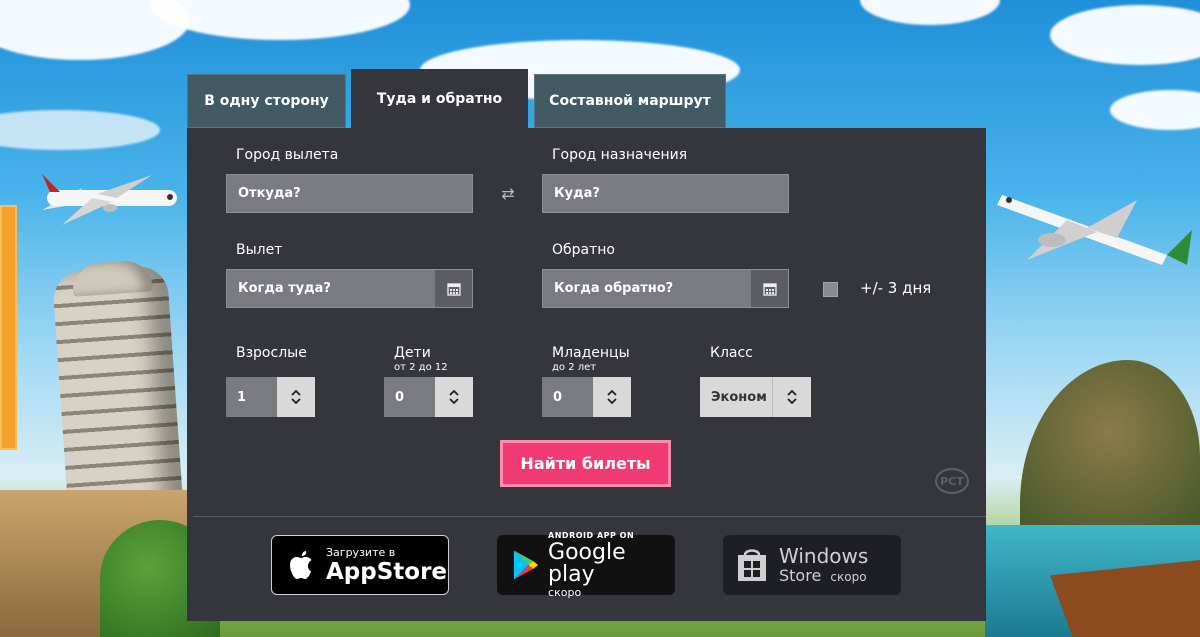  I want to click on search-tickets-button: Найти билеты, so click(585, 463).